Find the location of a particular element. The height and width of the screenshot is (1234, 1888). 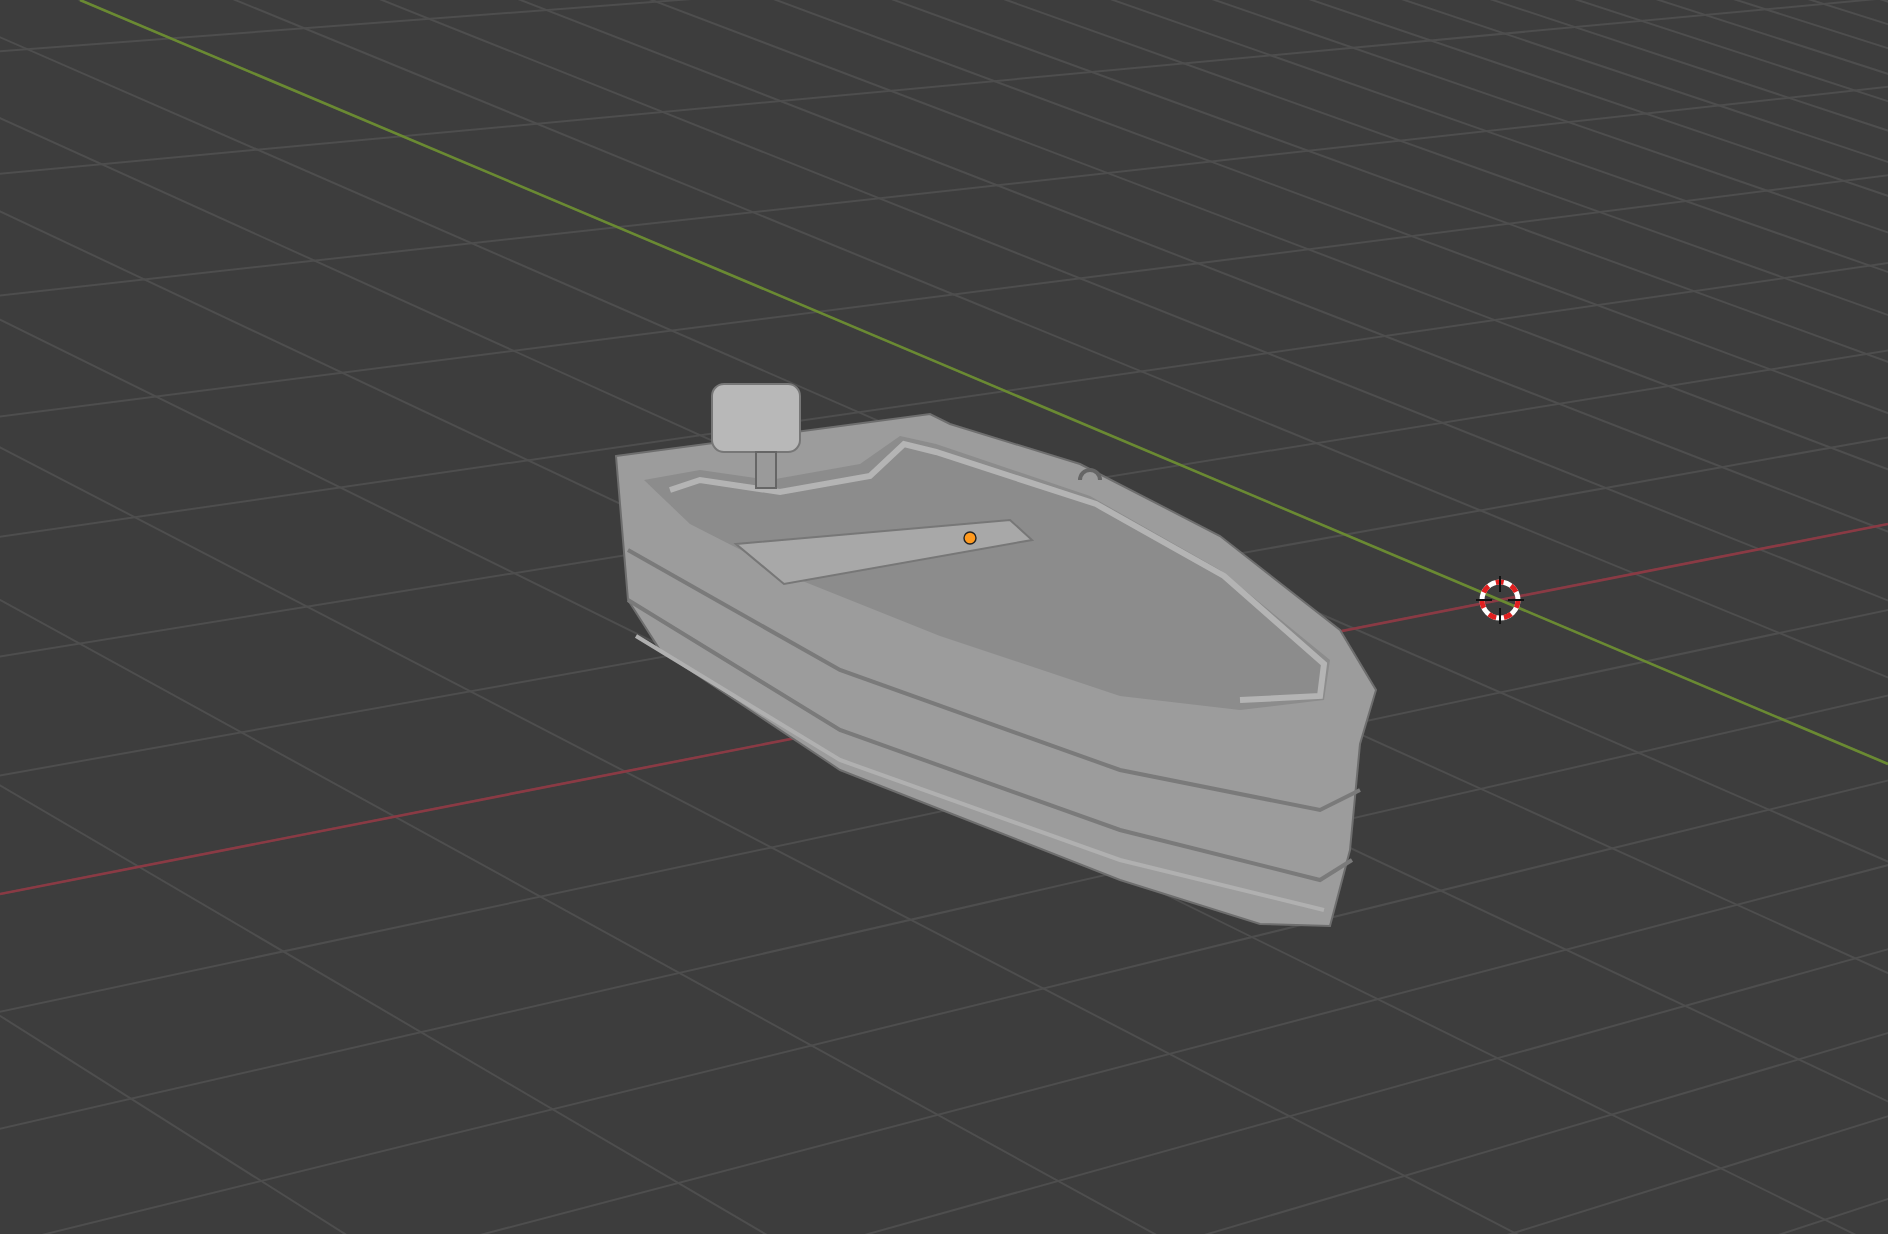

crosshair-icon is located at coordinates (1500, 600).